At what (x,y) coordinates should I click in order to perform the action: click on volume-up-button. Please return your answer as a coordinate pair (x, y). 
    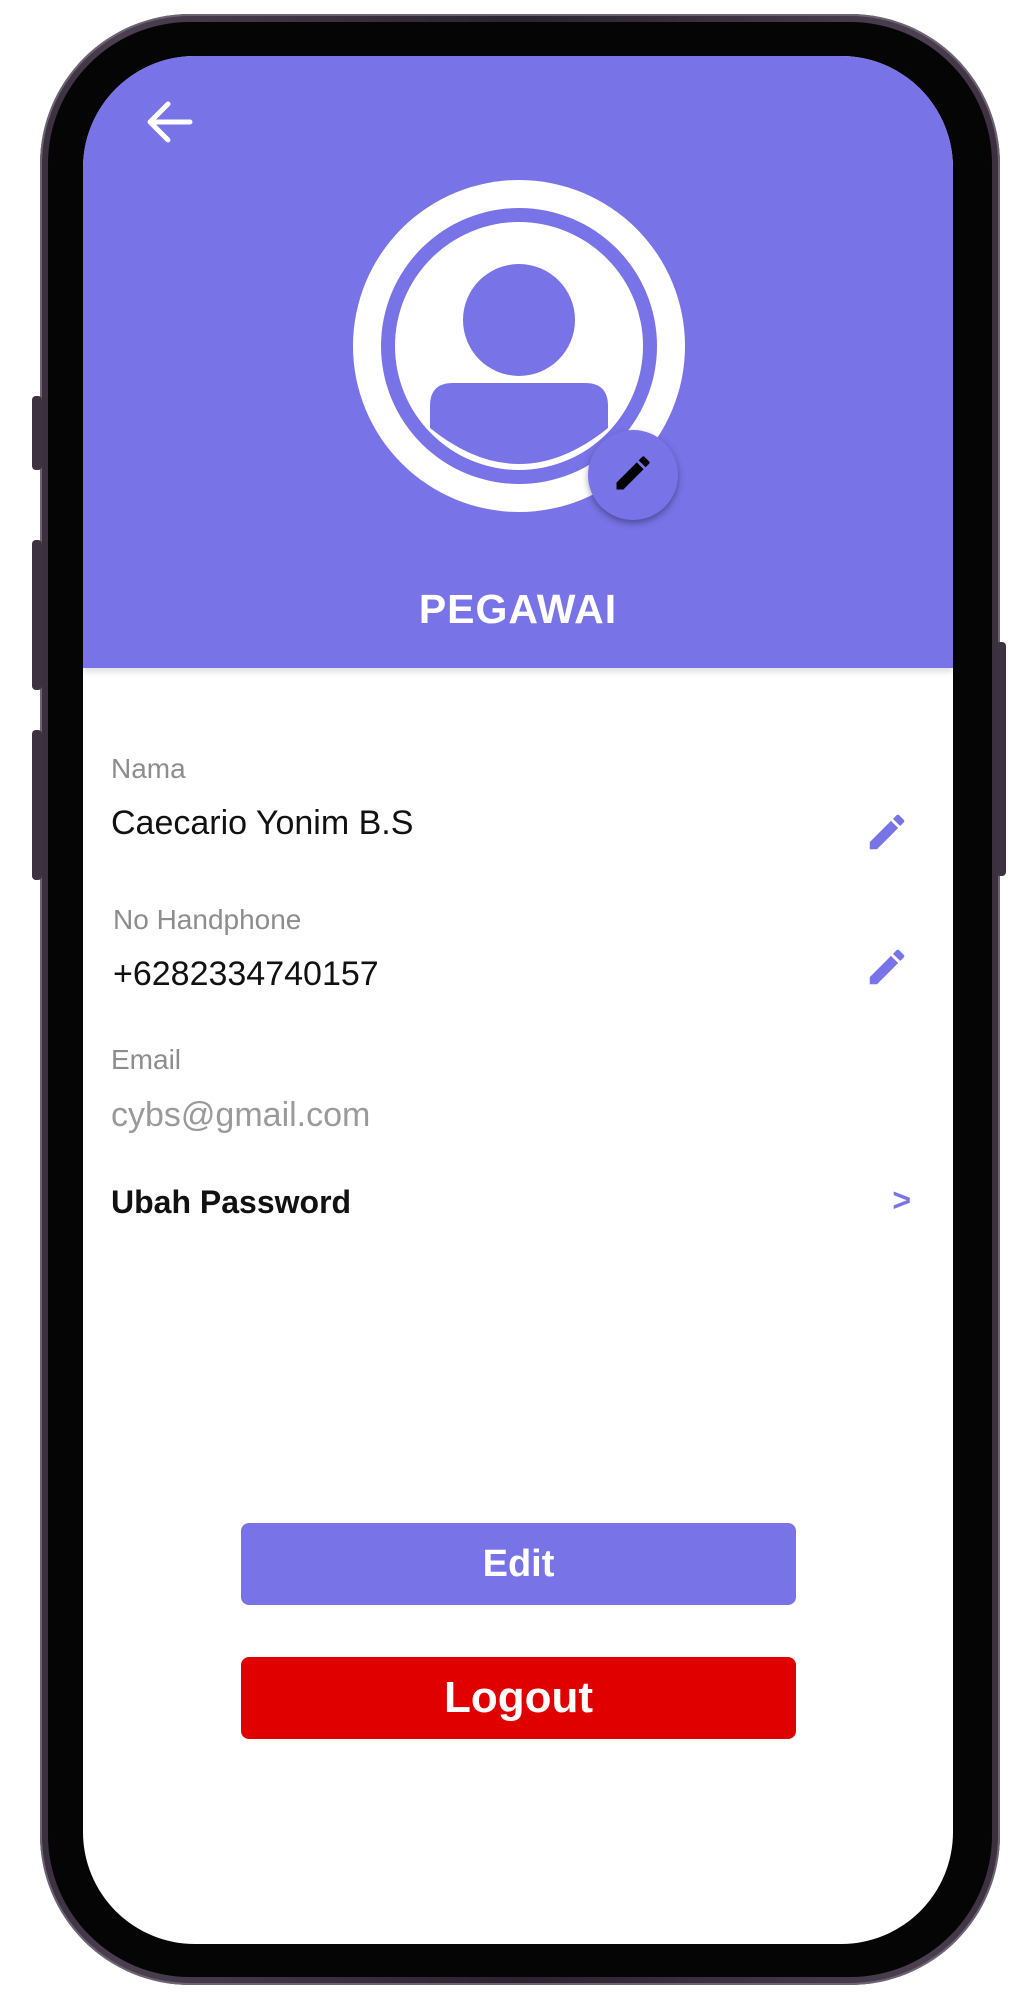
    Looking at the image, I should click on (37, 615).